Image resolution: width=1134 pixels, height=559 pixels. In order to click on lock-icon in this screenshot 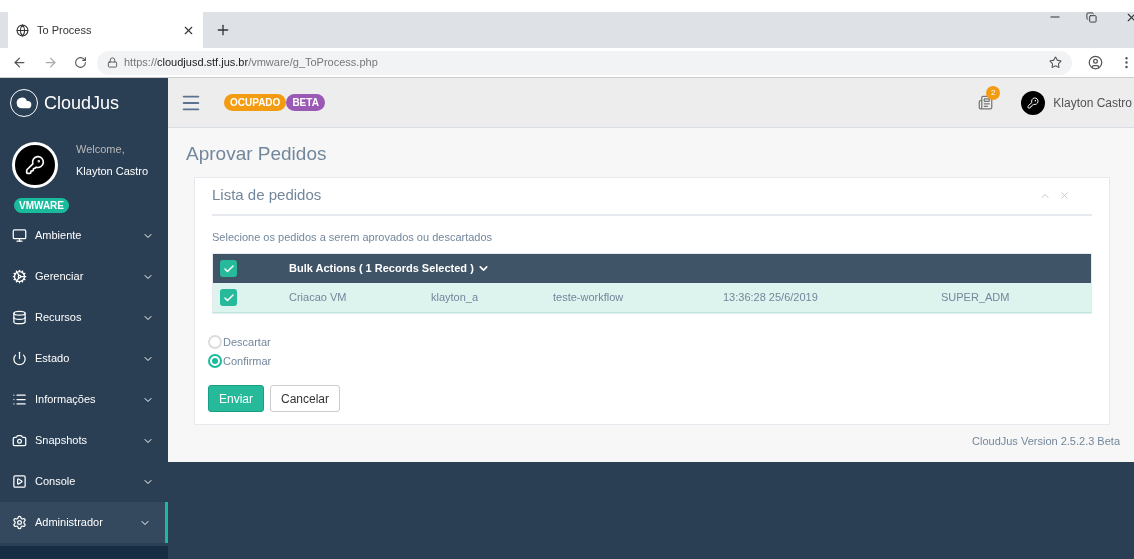, I will do `click(112, 62)`.